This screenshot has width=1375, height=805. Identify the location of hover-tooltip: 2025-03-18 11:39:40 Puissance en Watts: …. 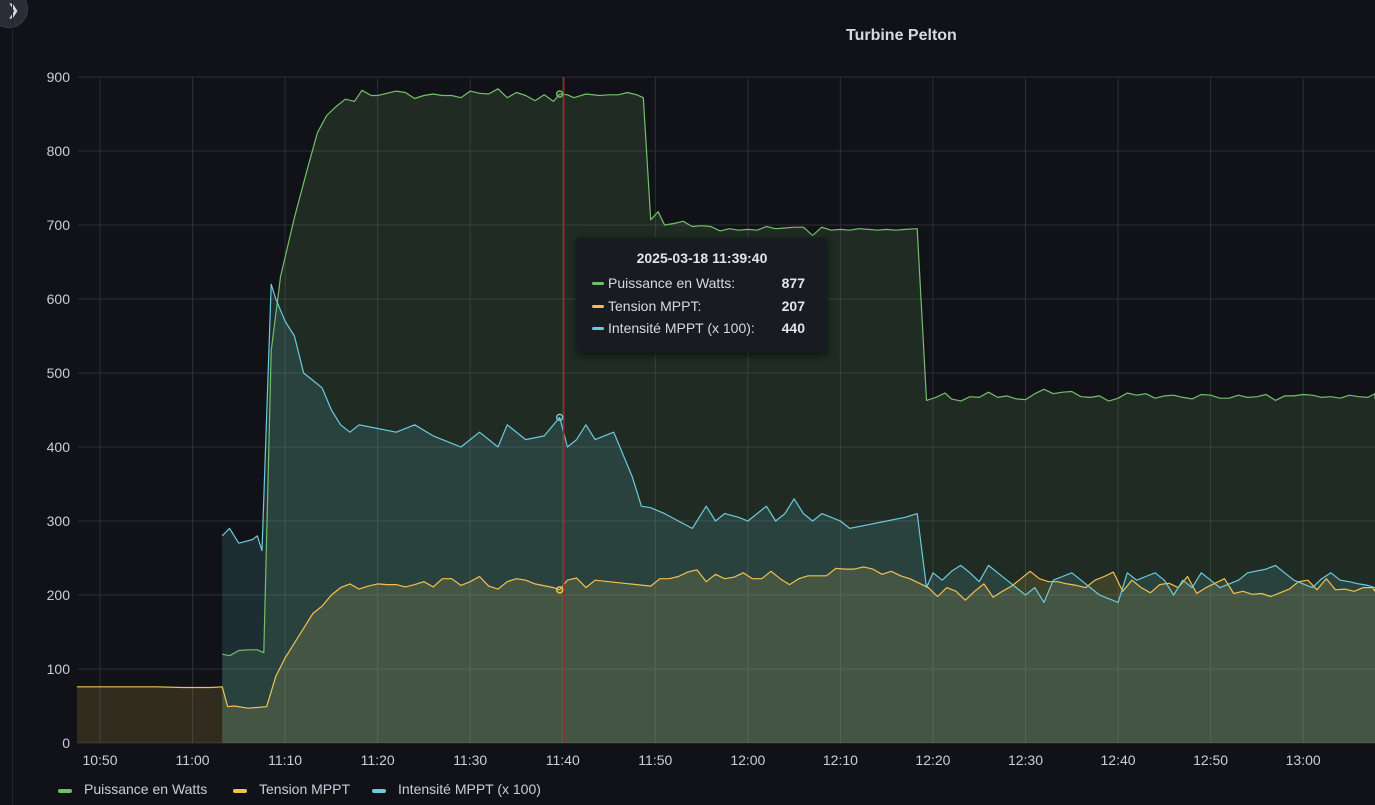
(702, 295).